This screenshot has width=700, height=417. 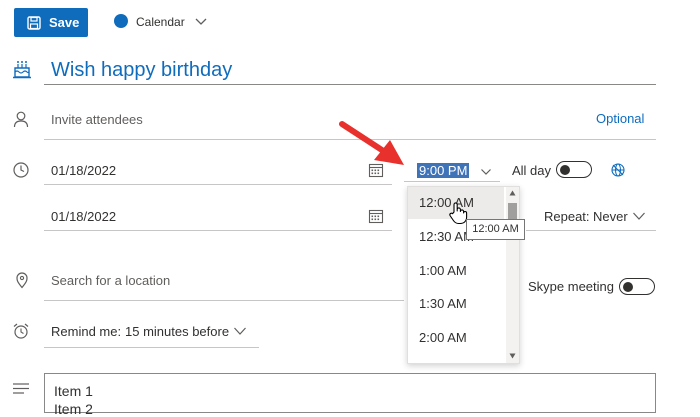 I want to click on clock-icon, so click(x=21, y=170).